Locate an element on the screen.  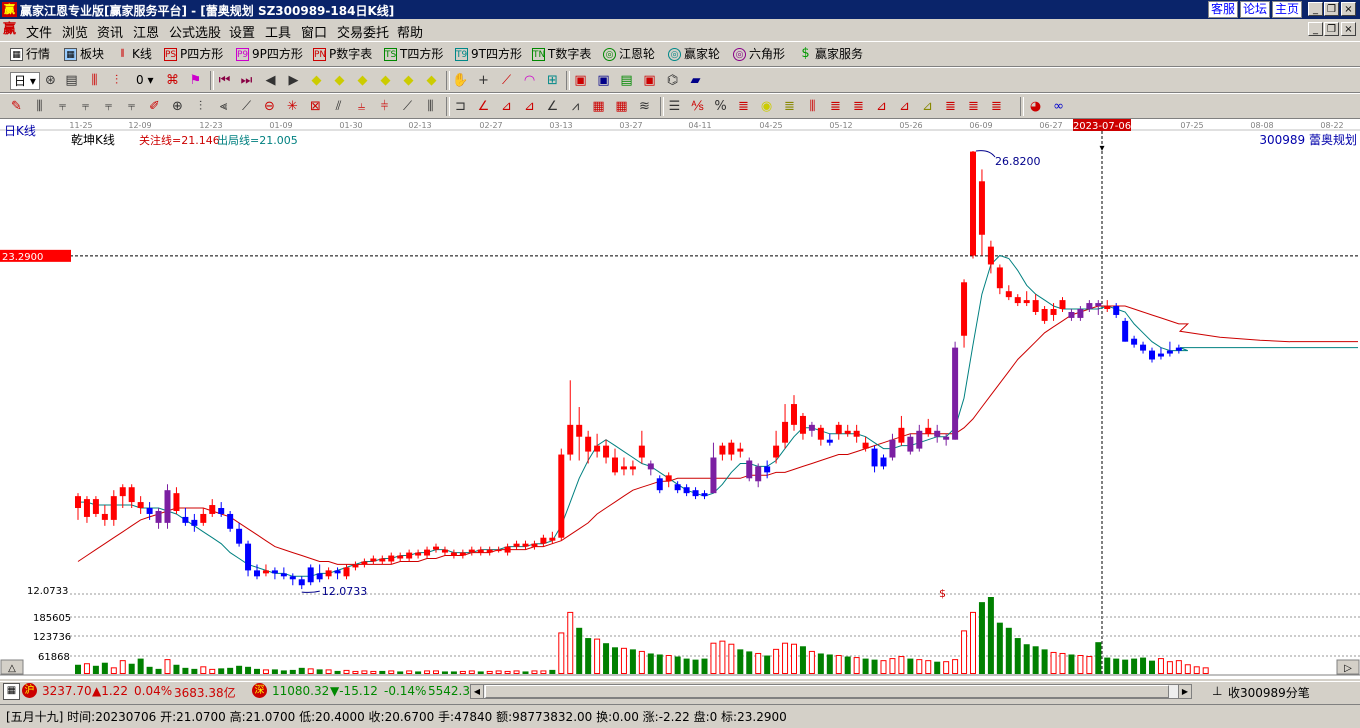
volume-select: 0 ▾ is located at coordinates (144, 80).